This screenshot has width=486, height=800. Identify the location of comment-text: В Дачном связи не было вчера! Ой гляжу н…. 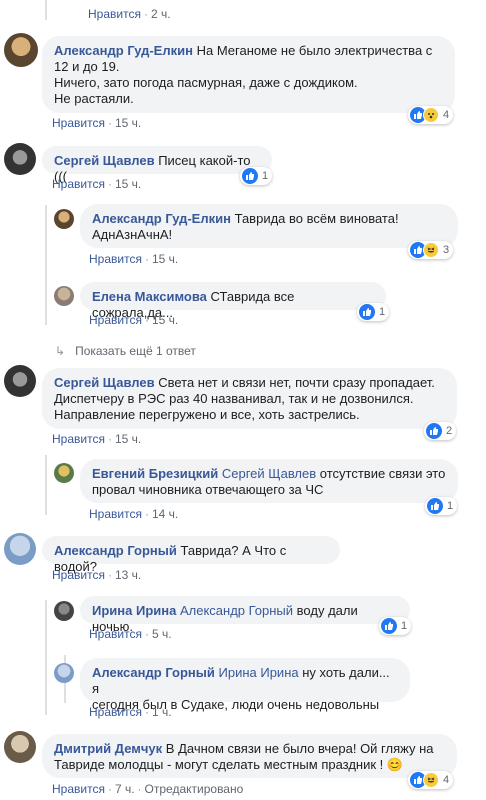
(299, 748).